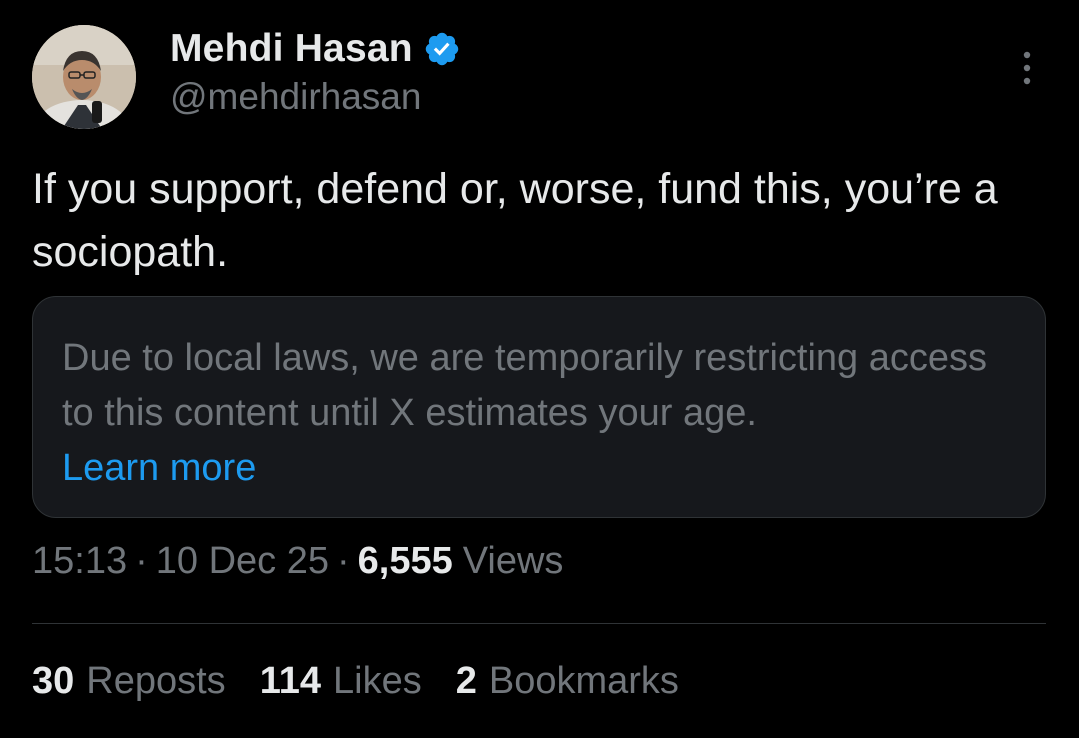 The height and width of the screenshot is (738, 1079). I want to click on likes-stat: 114 Likes, so click(341, 681).